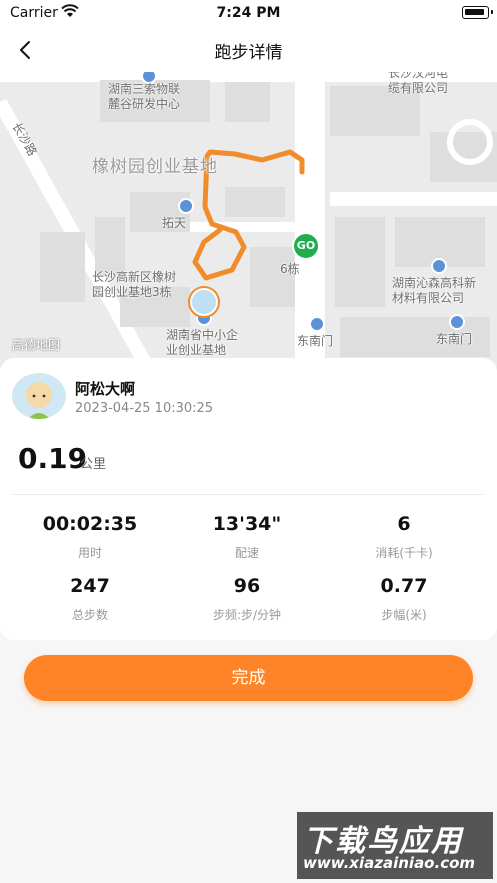  Describe the element at coordinates (39, 396) in the screenshot. I see `avatar` at that location.